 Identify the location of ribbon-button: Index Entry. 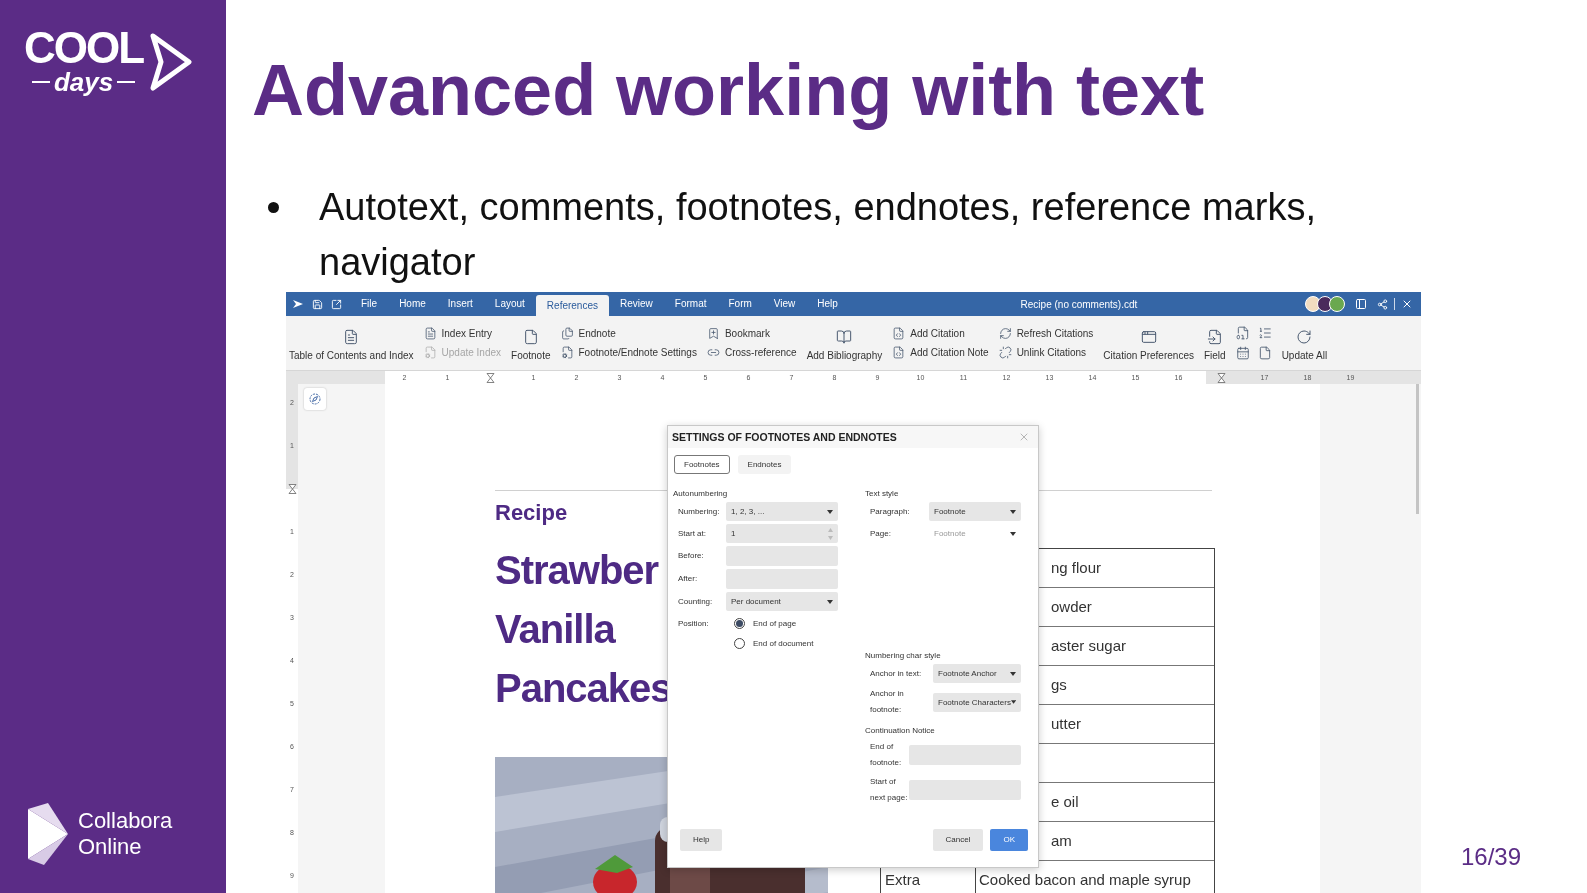
(462, 333).